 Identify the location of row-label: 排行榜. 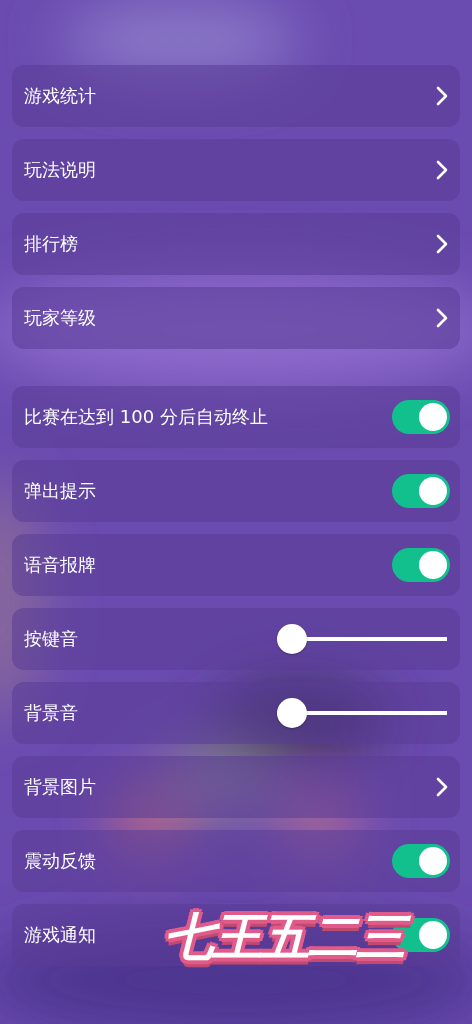
(51, 244).